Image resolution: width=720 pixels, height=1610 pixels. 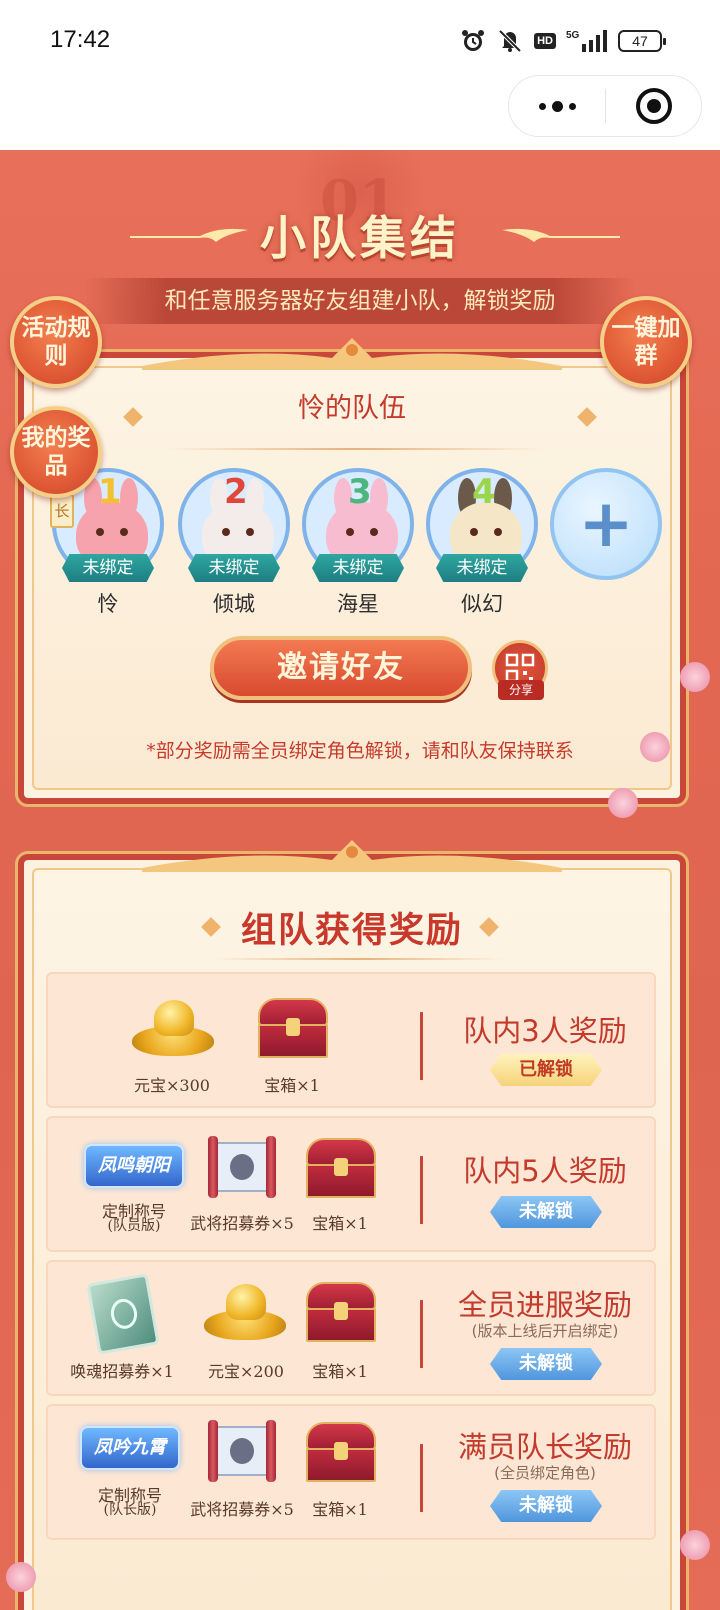 I want to click on reward-item: 凤鸣朝阳 定制称号 (队员版), so click(x=134, y=1189).